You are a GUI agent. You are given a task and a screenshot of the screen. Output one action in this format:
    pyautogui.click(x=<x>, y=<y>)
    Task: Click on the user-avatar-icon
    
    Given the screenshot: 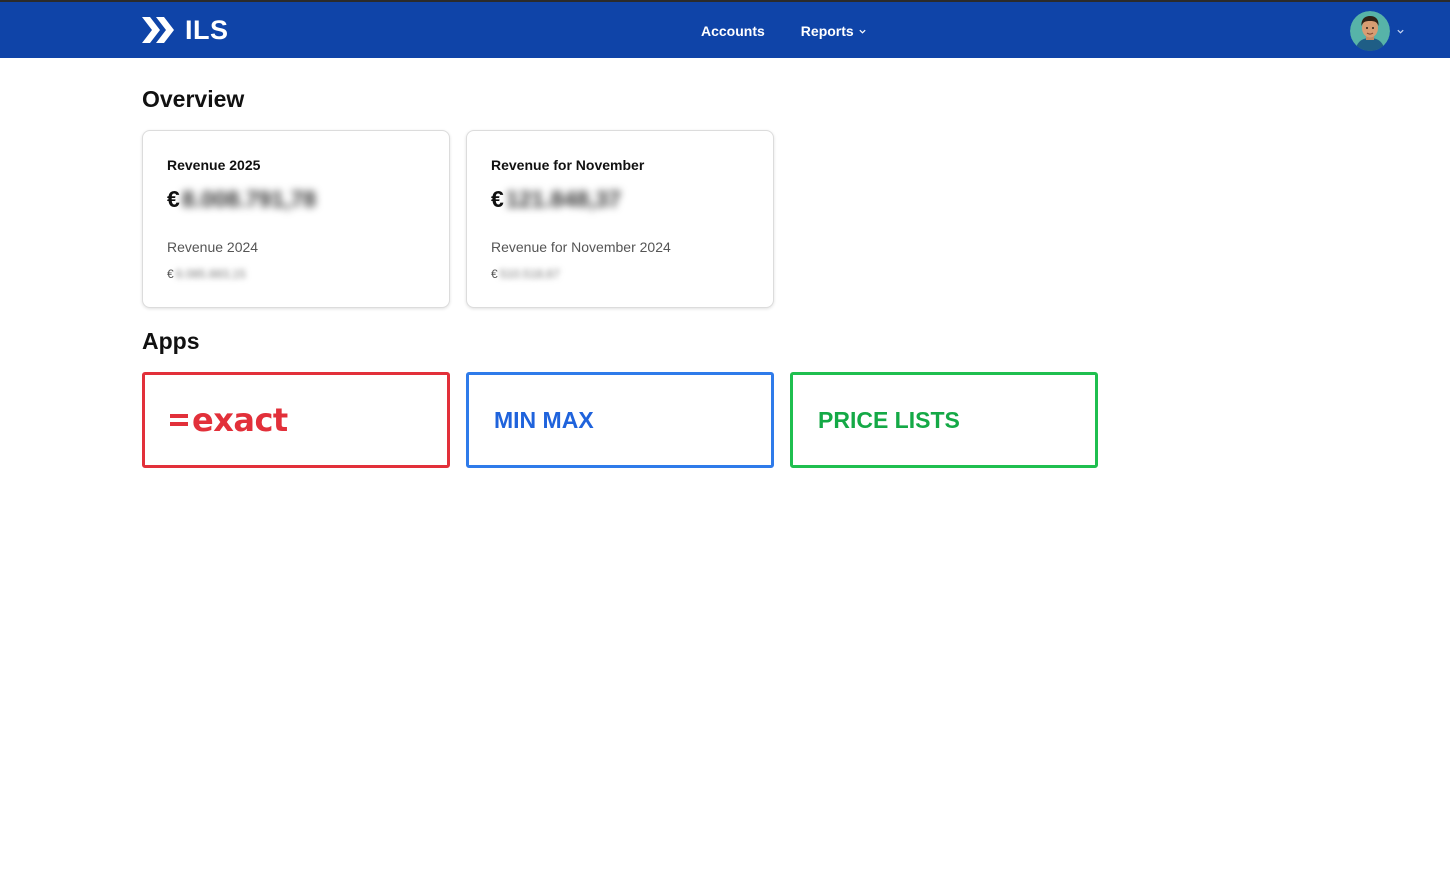 What is the action you would take?
    pyautogui.click(x=1370, y=31)
    